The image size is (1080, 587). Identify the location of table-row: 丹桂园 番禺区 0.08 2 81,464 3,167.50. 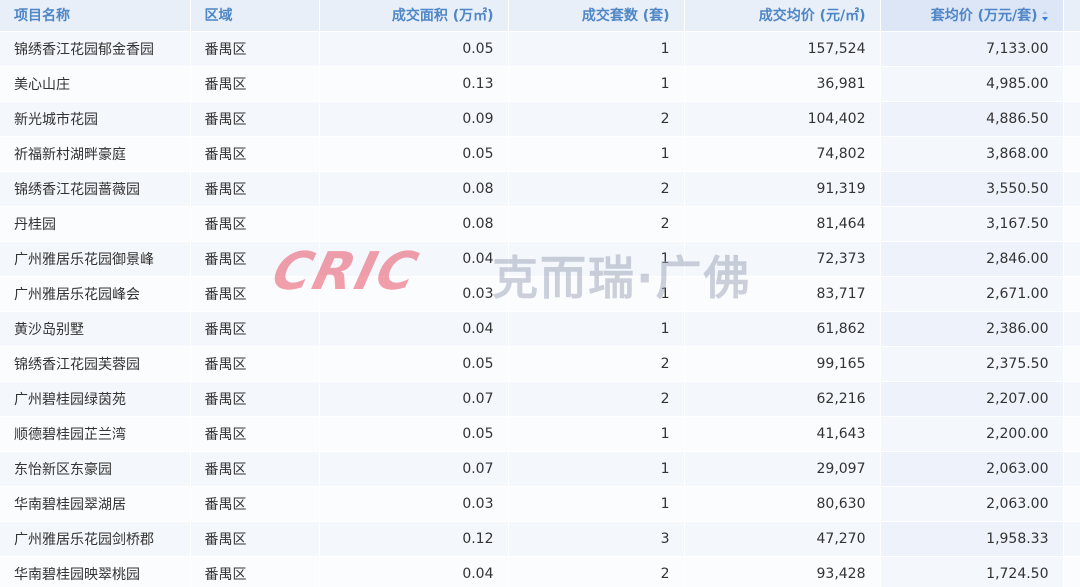
(540, 224).